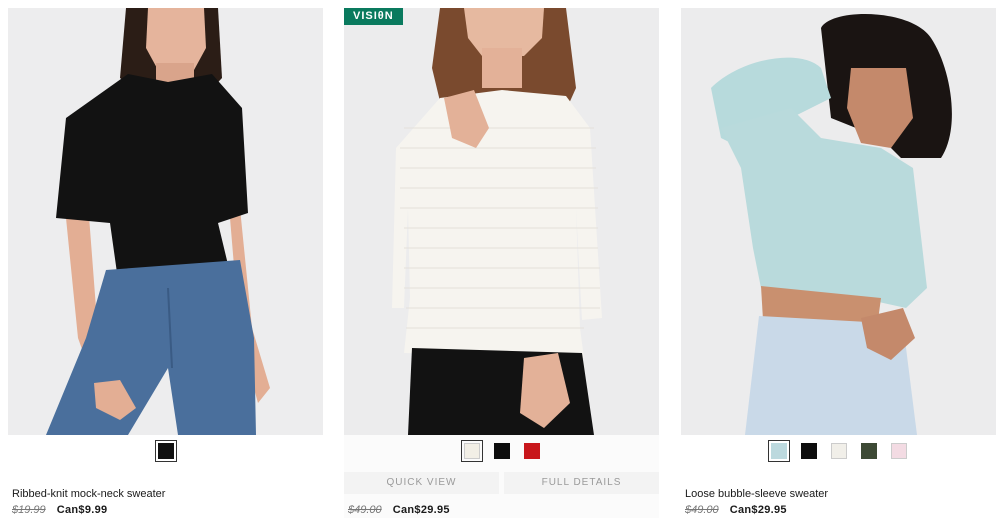  Describe the element at coordinates (421, 483) in the screenshot. I see `quick-view-button: QUICK VIEW` at that location.